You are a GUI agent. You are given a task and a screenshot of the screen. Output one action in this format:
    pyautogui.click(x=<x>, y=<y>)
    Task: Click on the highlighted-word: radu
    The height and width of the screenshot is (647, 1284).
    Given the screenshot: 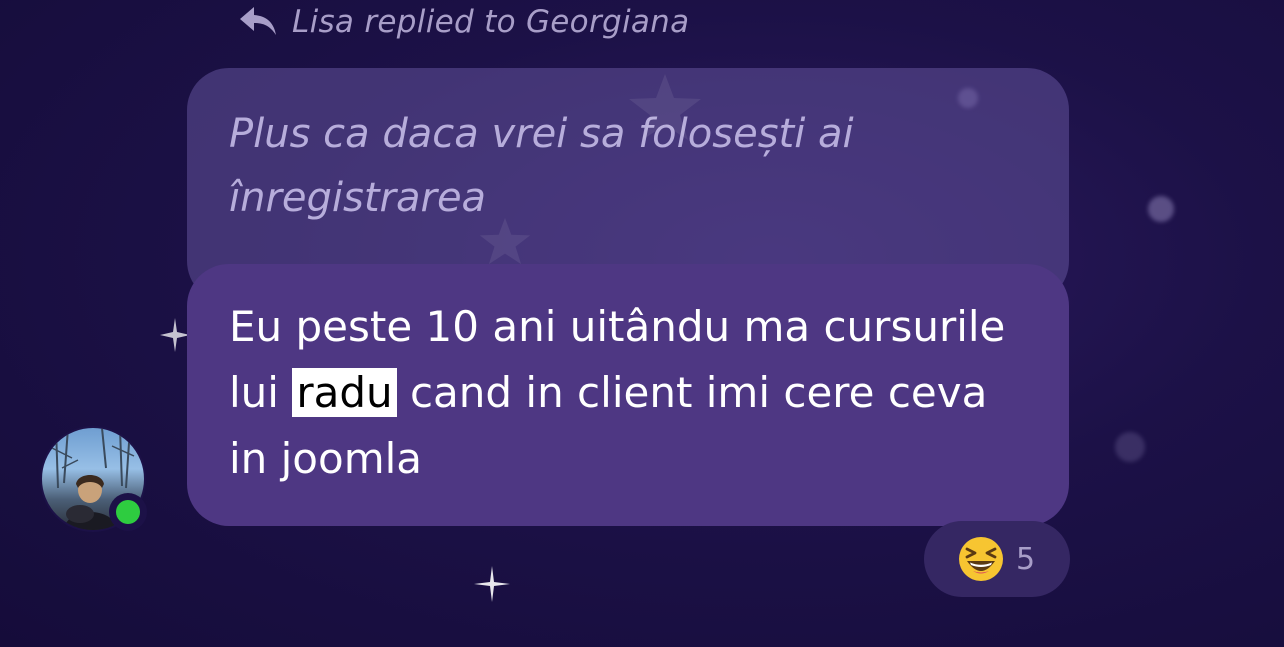 What is the action you would take?
    pyautogui.click(x=344, y=392)
    